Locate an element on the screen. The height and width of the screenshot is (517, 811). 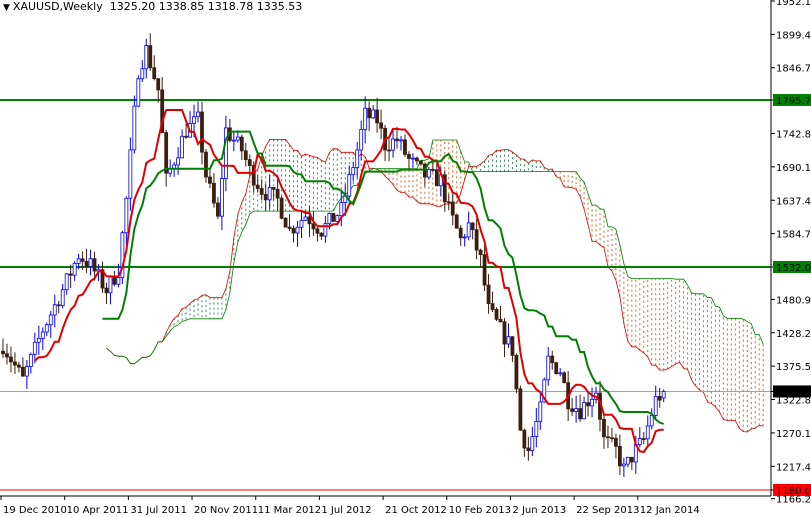
time-tick-label: 22 Sep 2013 is located at coordinates (607, 510).